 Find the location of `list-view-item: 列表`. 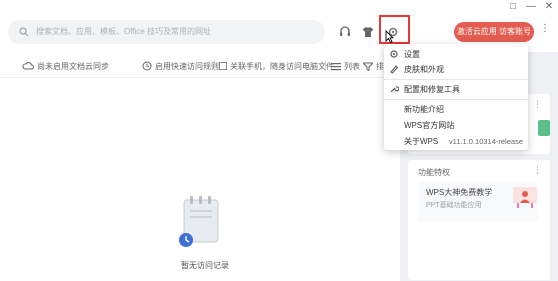

list-view-item: 列表 is located at coordinates (345, 66).